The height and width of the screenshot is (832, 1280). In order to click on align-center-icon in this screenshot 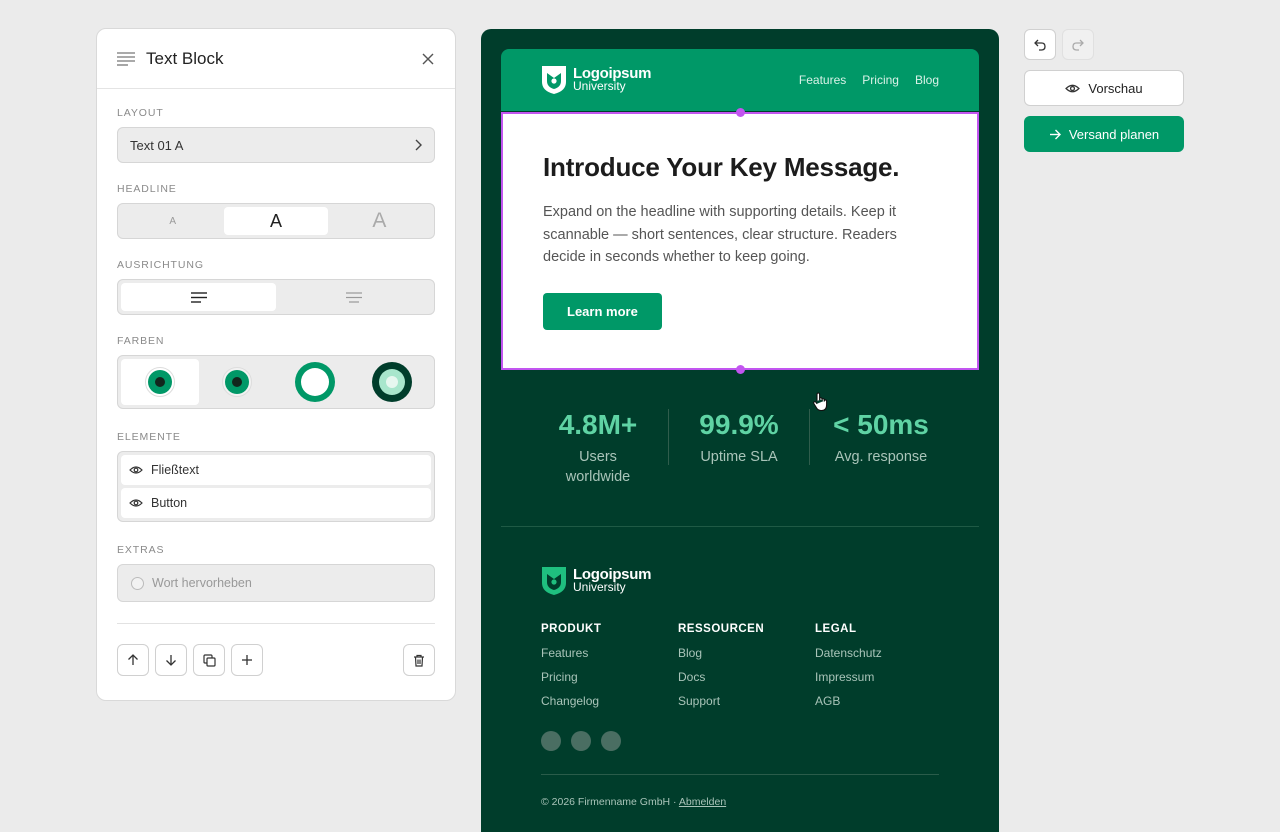, I will do `click(353, 297)`.